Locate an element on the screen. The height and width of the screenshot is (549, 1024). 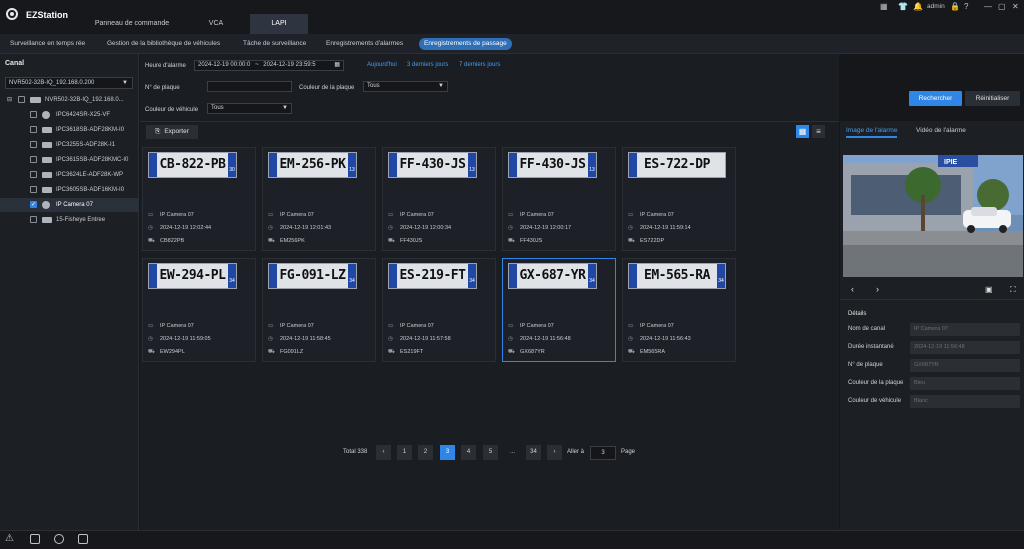
goto-page-input: 3 is located at coordinates (603, 453).